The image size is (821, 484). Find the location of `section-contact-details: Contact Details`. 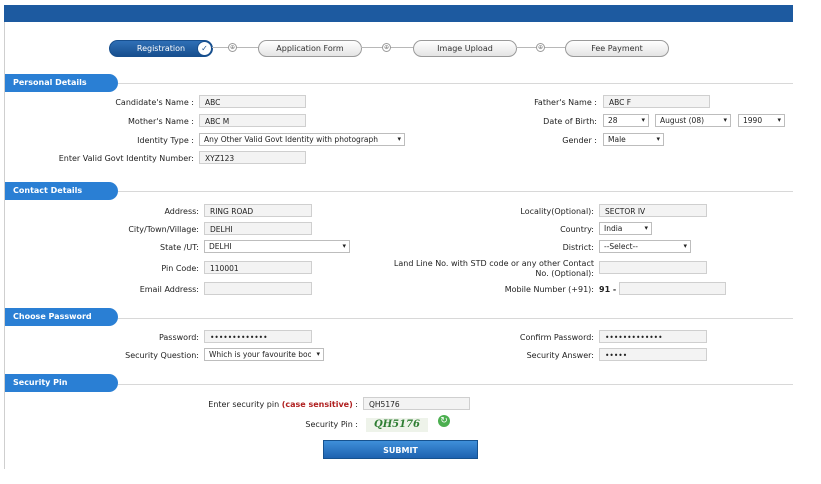

section-contact-details: Contact Details is located at coordinates (61, 191).